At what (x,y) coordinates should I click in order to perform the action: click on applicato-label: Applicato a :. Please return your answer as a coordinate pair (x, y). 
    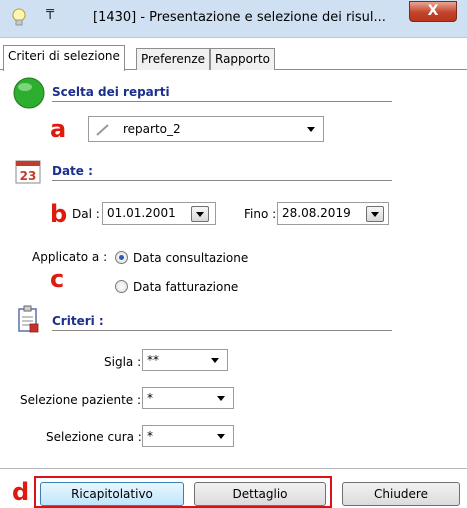
    Looking at the image, I should click on (70, 257).